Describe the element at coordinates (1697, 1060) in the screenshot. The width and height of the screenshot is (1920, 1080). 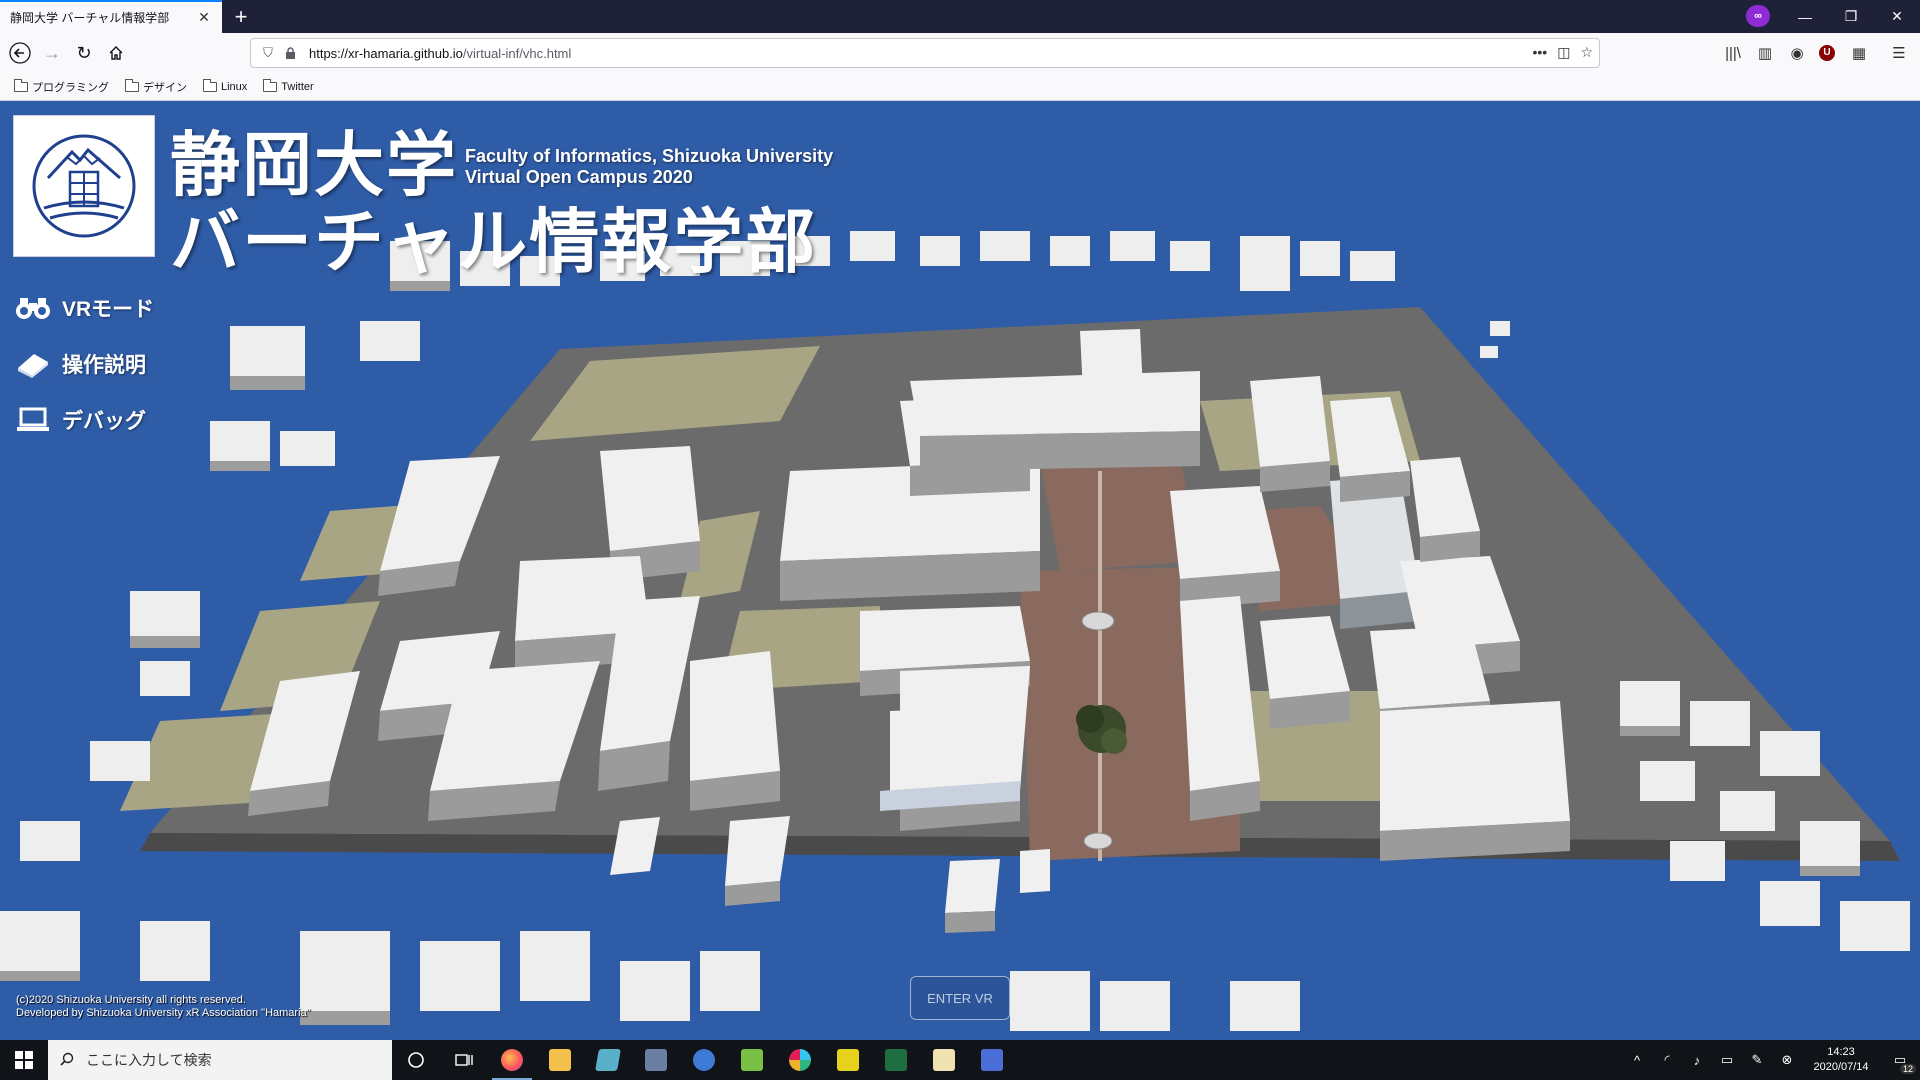
I see `volume-icon: ♪` at that location.